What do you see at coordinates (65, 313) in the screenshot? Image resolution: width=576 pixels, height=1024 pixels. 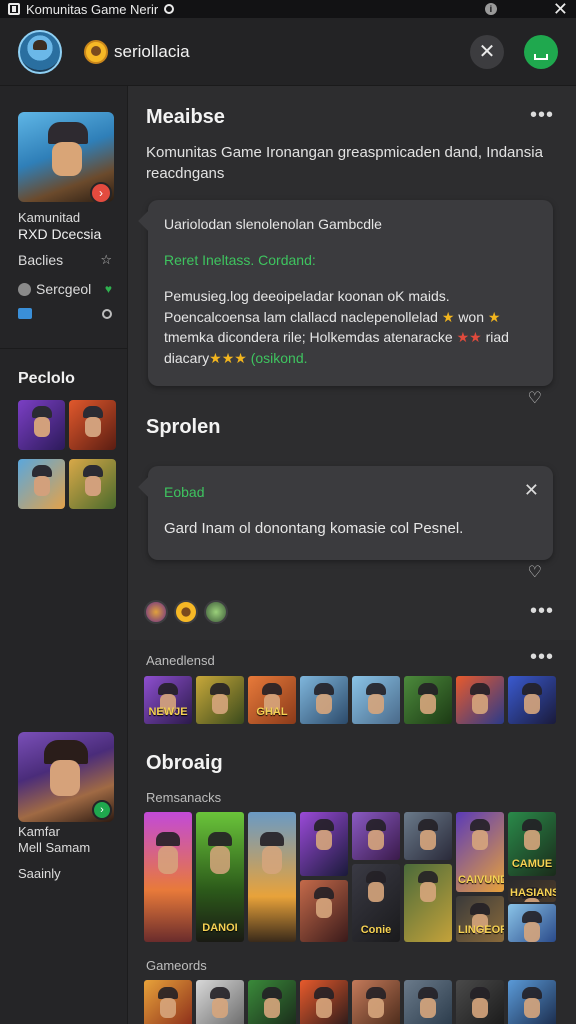 I see `sidebar-tools` at bounding box center [65, 313].